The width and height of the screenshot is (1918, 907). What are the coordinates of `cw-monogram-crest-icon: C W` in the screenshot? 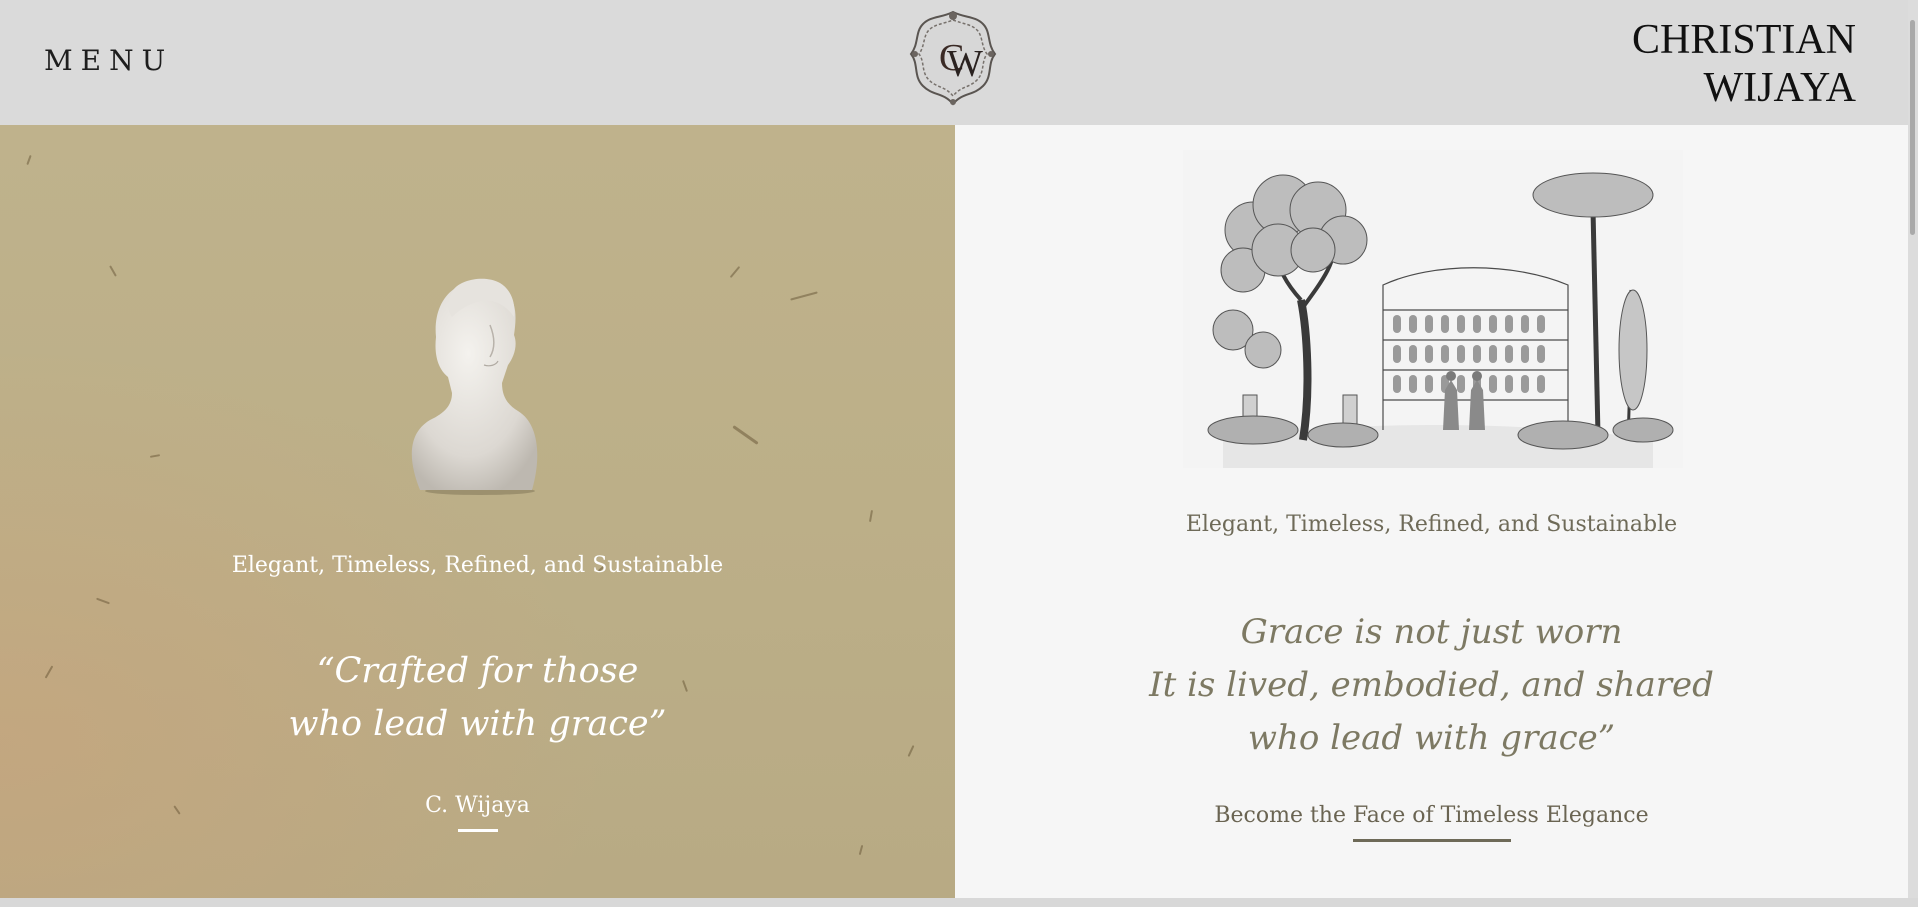 It's located at (953, 58).